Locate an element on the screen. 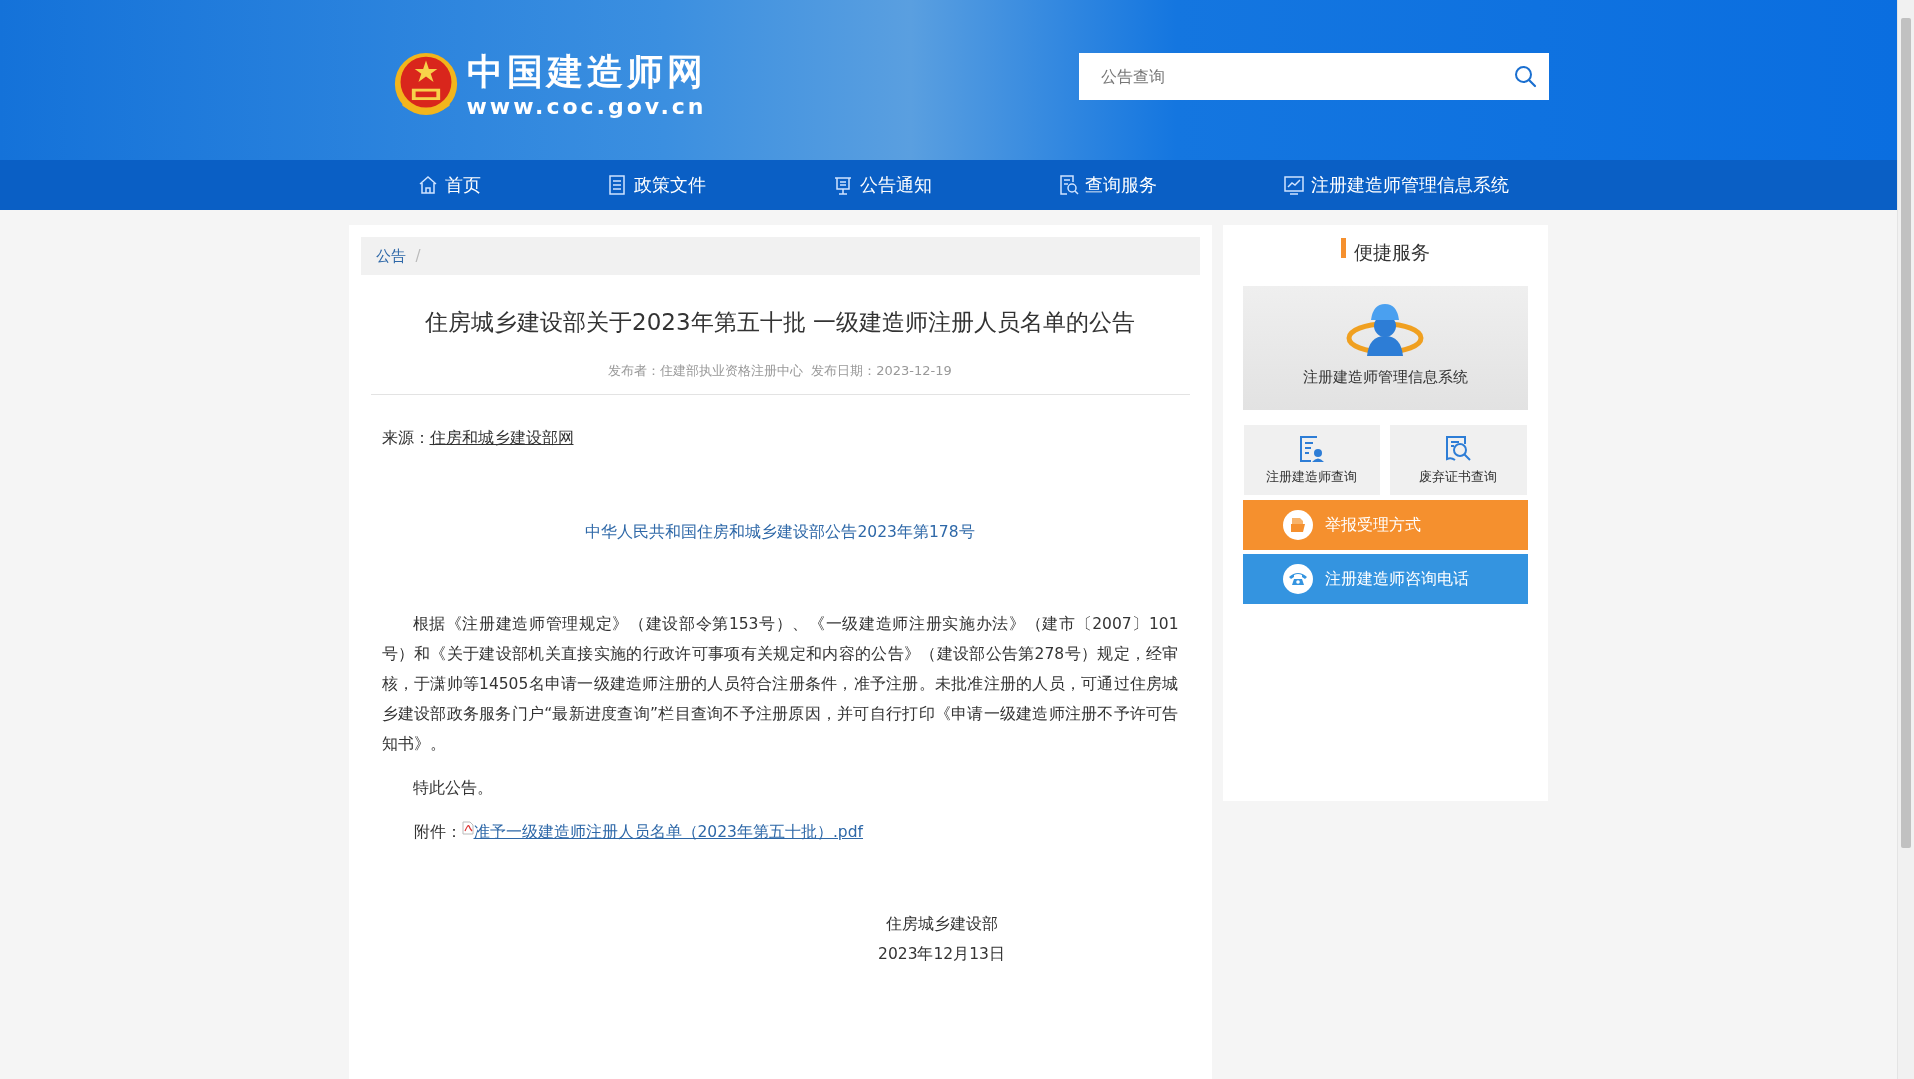 The height and width of the screenshot is (1079, 1914). signature-date: 2023年12月13日 is located at coordinates (941, 954).